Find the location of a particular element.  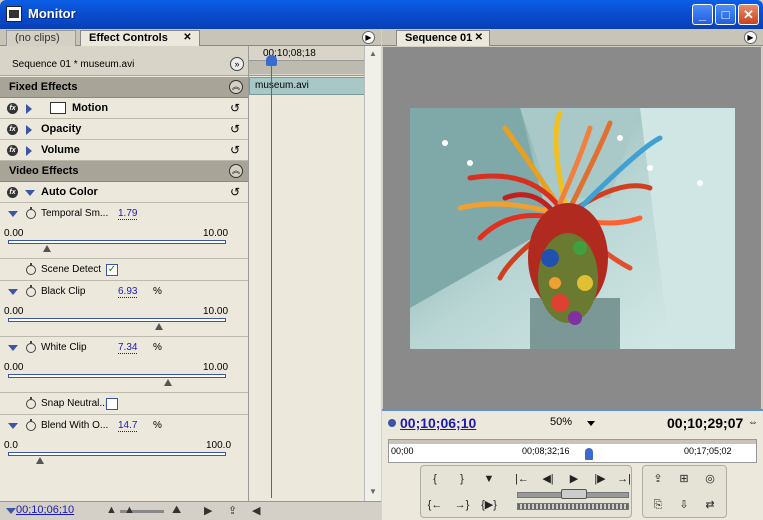

tab-source: (no clips) is located at coordinates (41, 38).